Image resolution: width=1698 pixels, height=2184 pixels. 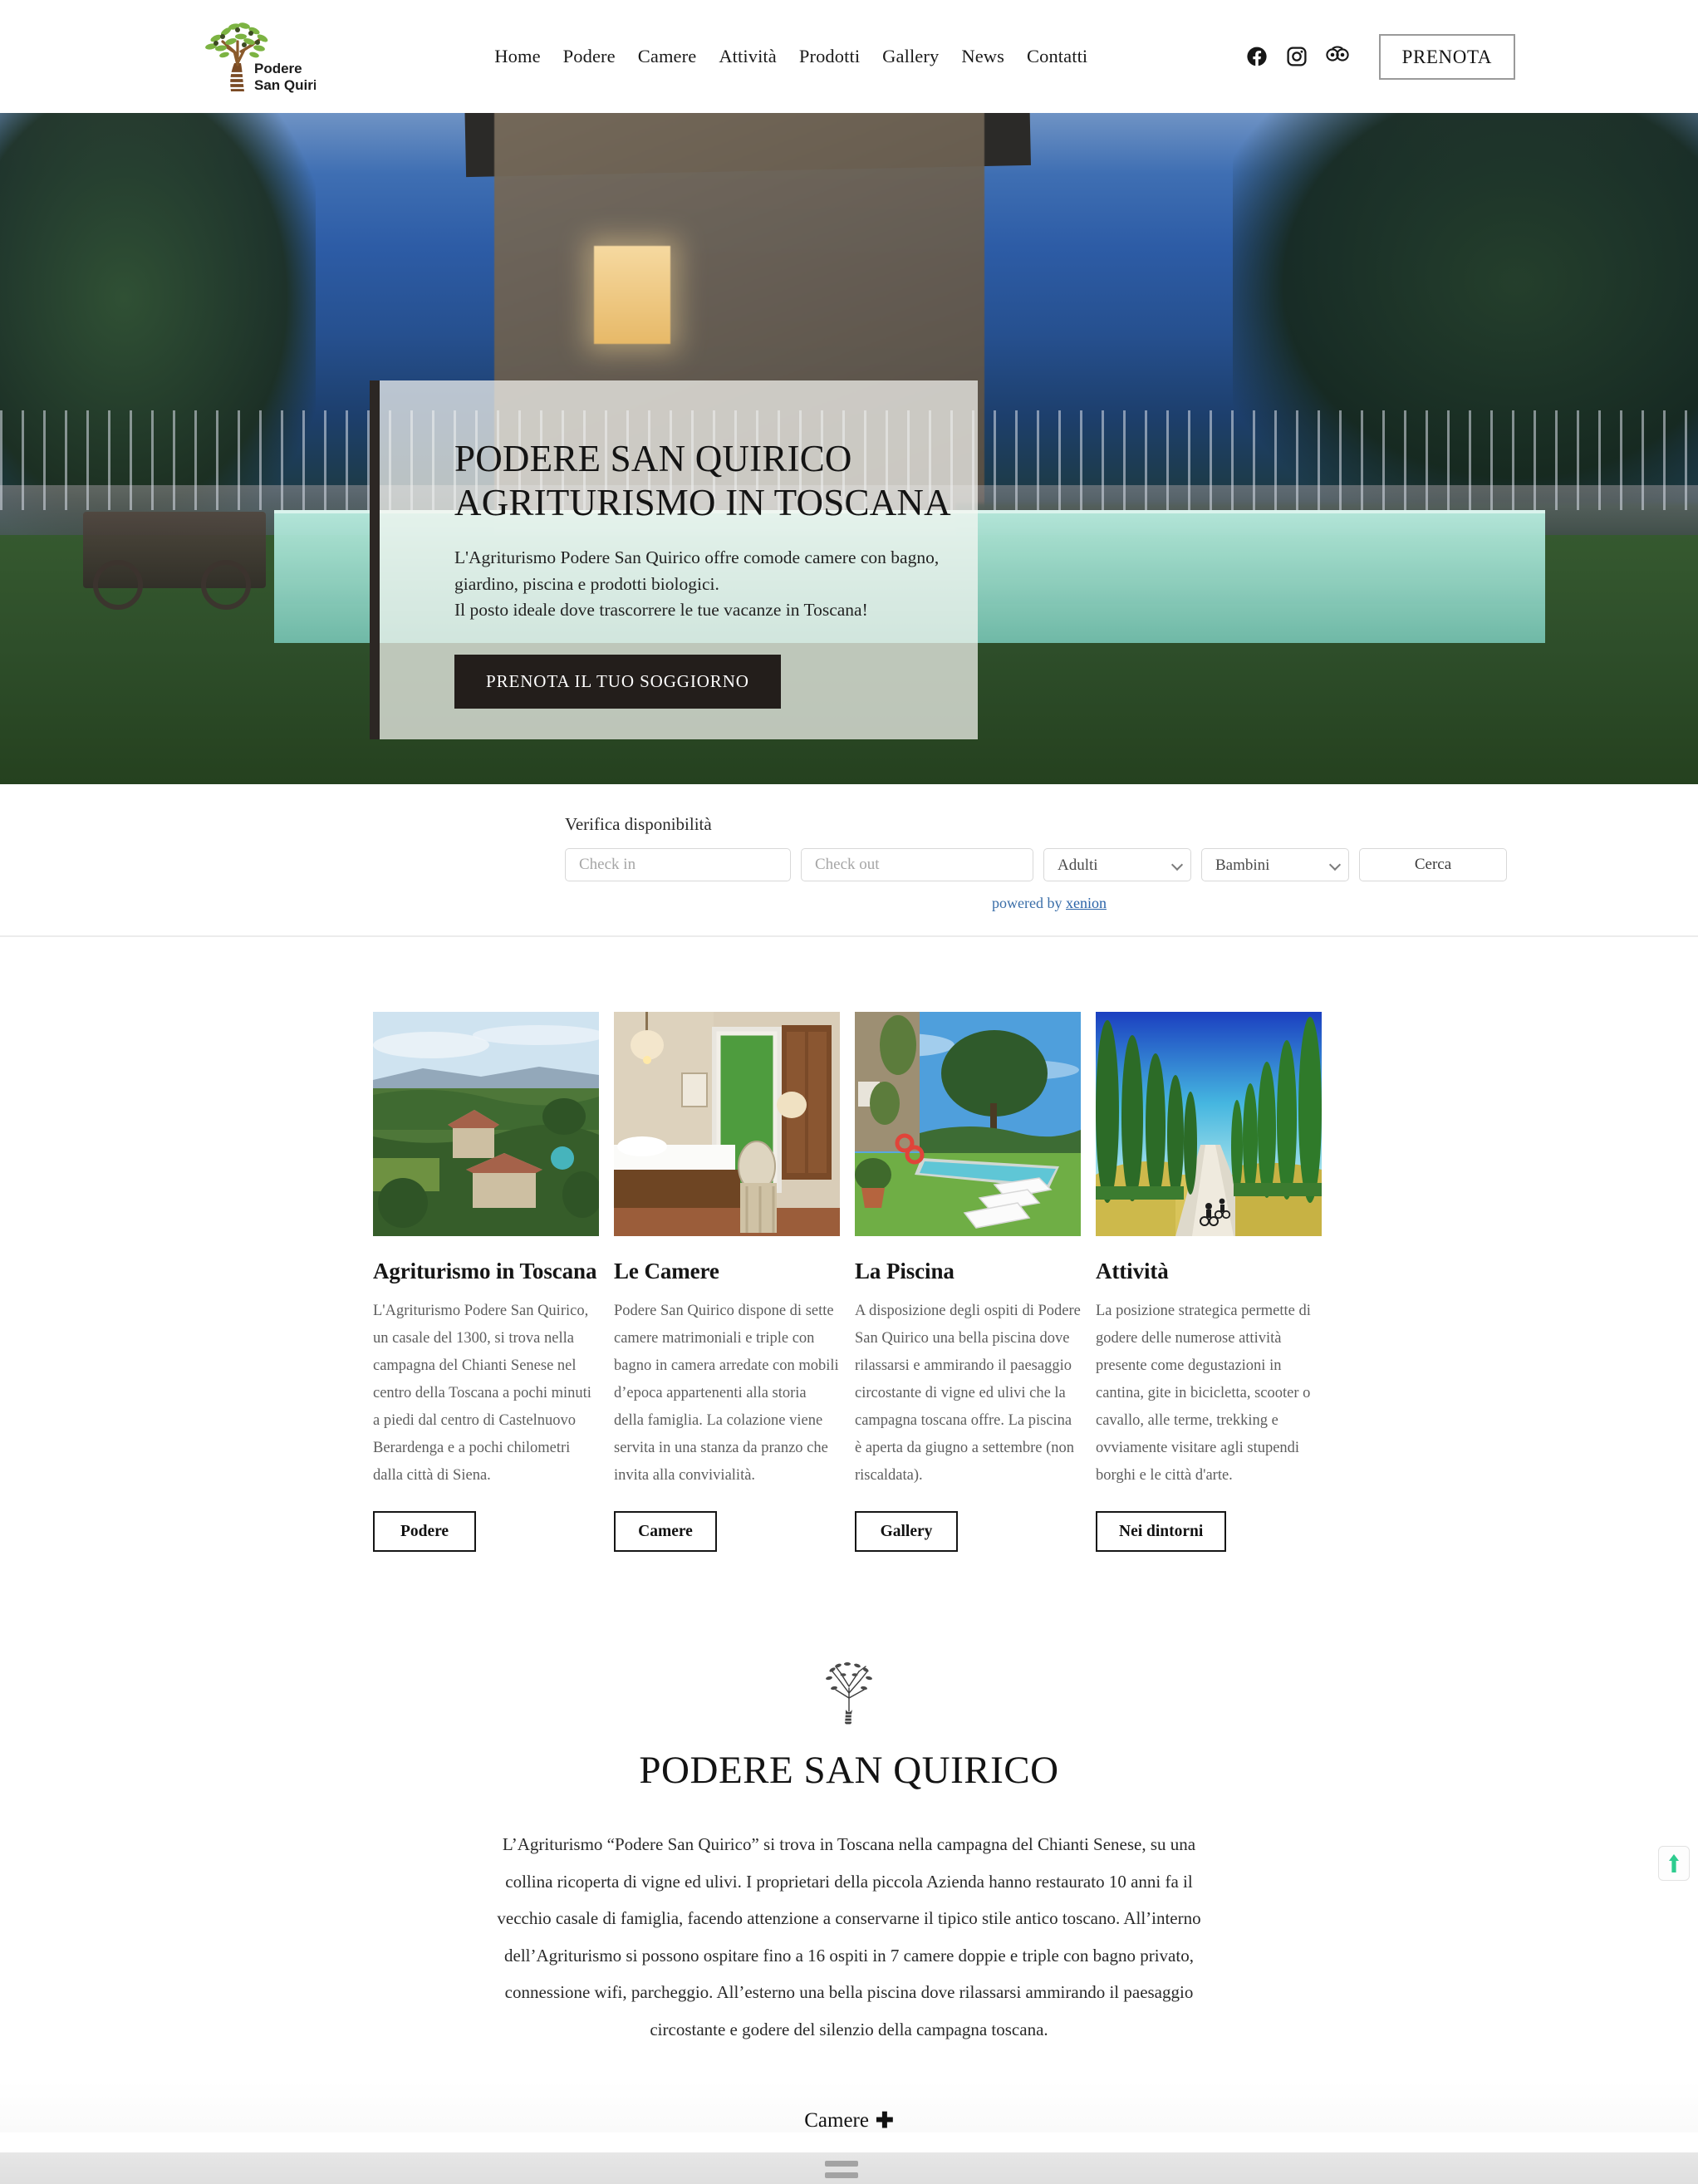 I want to click on accordion-toggle-camere: Camere ✚, so click(x=849, y=2120).